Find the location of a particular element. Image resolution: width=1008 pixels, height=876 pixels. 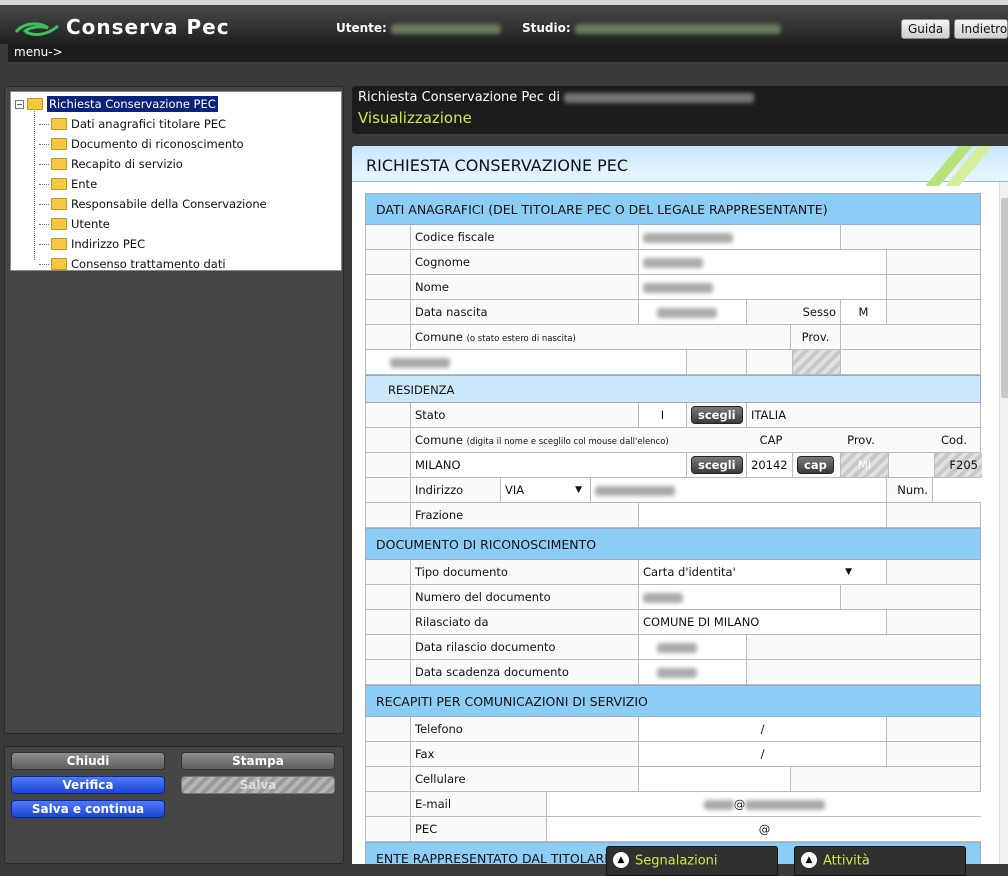

print-button: Stampa is located at coordinates (258, 761).